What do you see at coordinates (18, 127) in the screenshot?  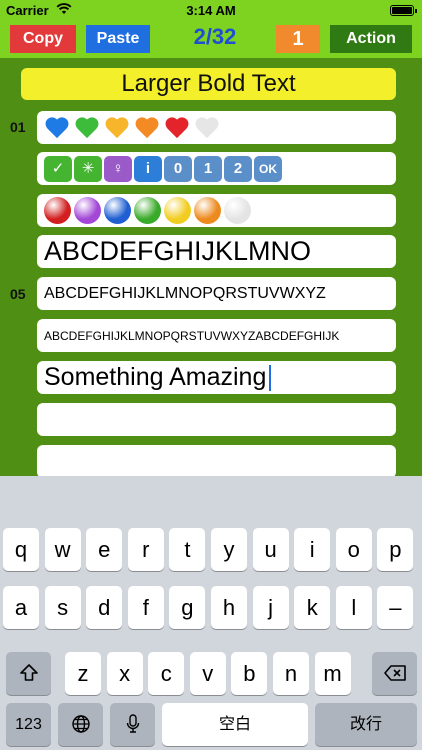 I see `row-number-01: 01` at bounding box center [18, 127].